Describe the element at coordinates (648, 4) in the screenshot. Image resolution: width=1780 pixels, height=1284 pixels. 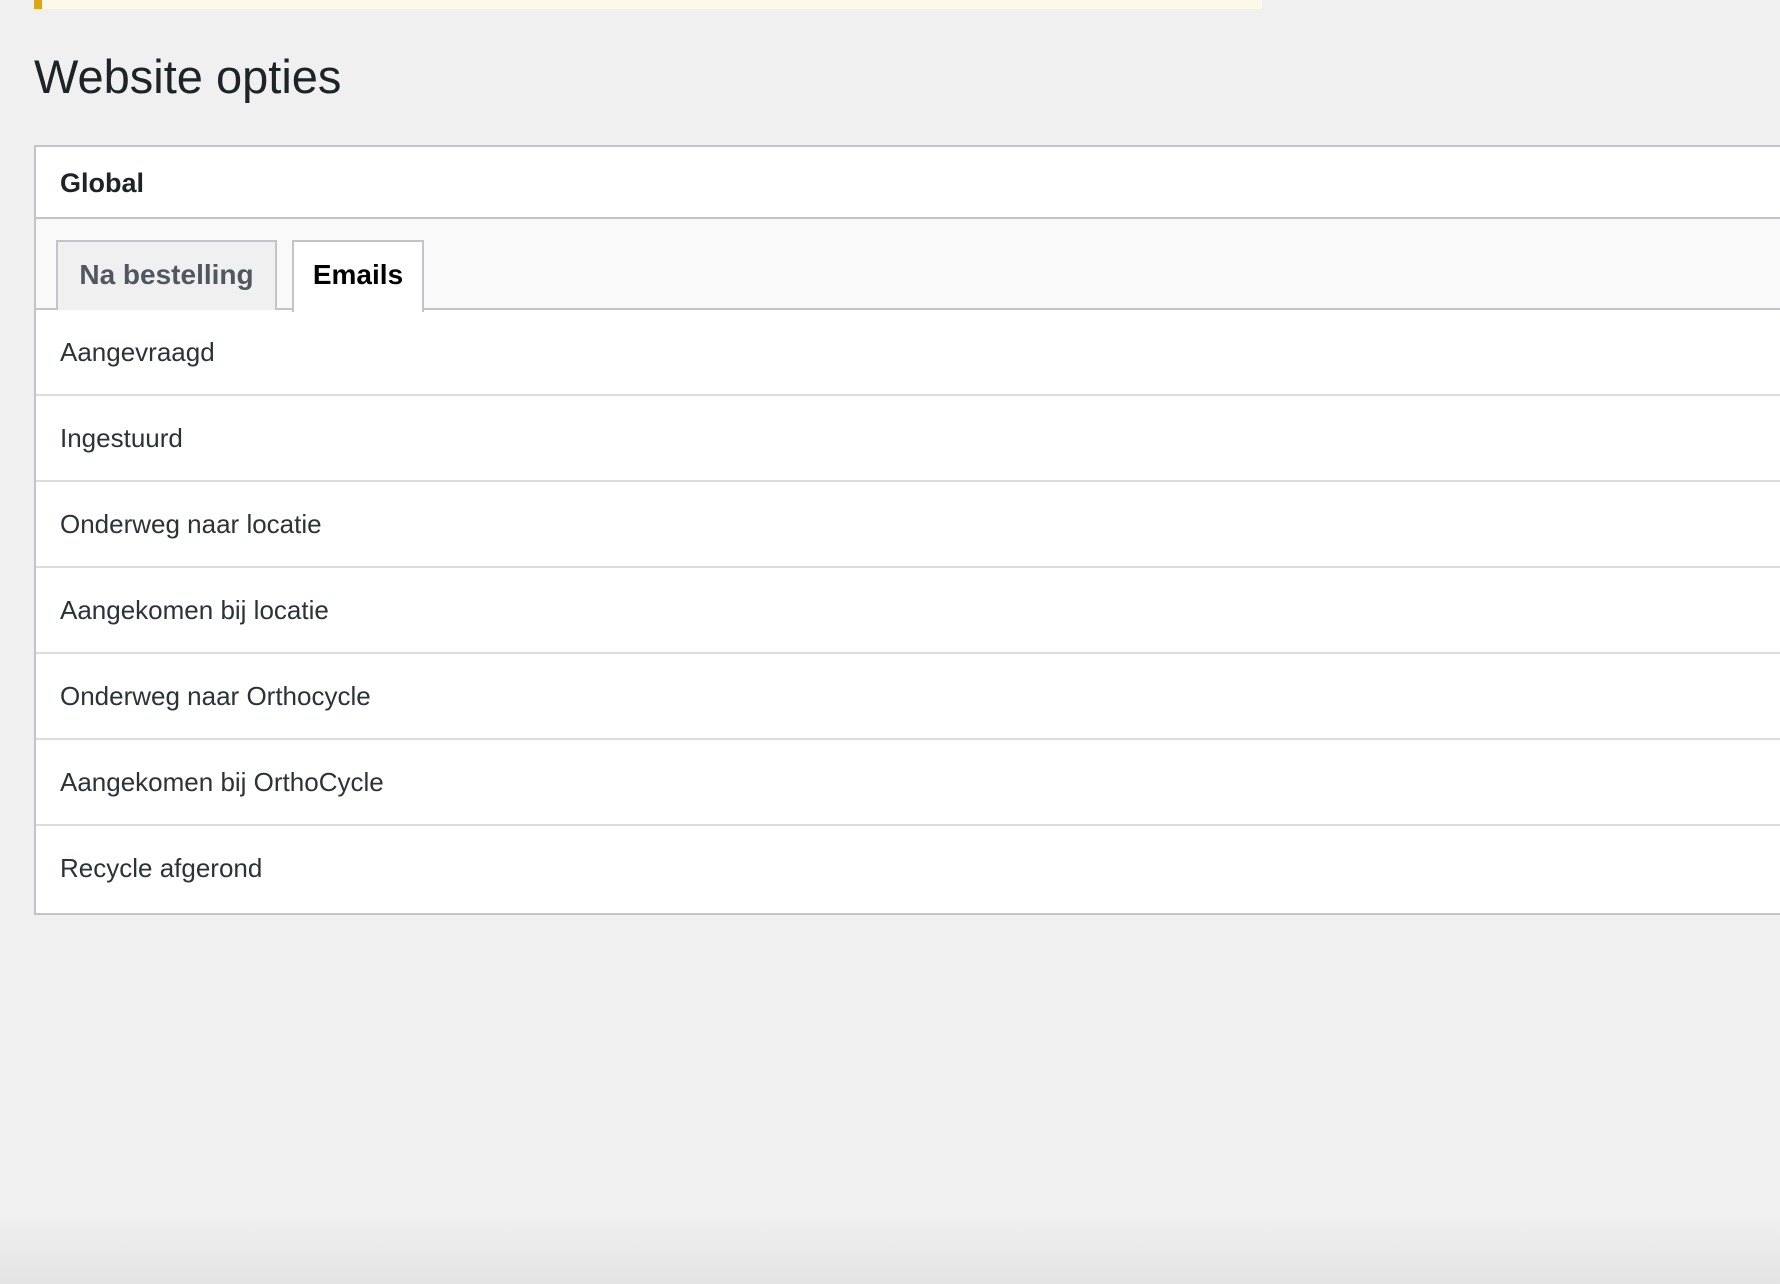
I see `admin-notice-bar` at that location.